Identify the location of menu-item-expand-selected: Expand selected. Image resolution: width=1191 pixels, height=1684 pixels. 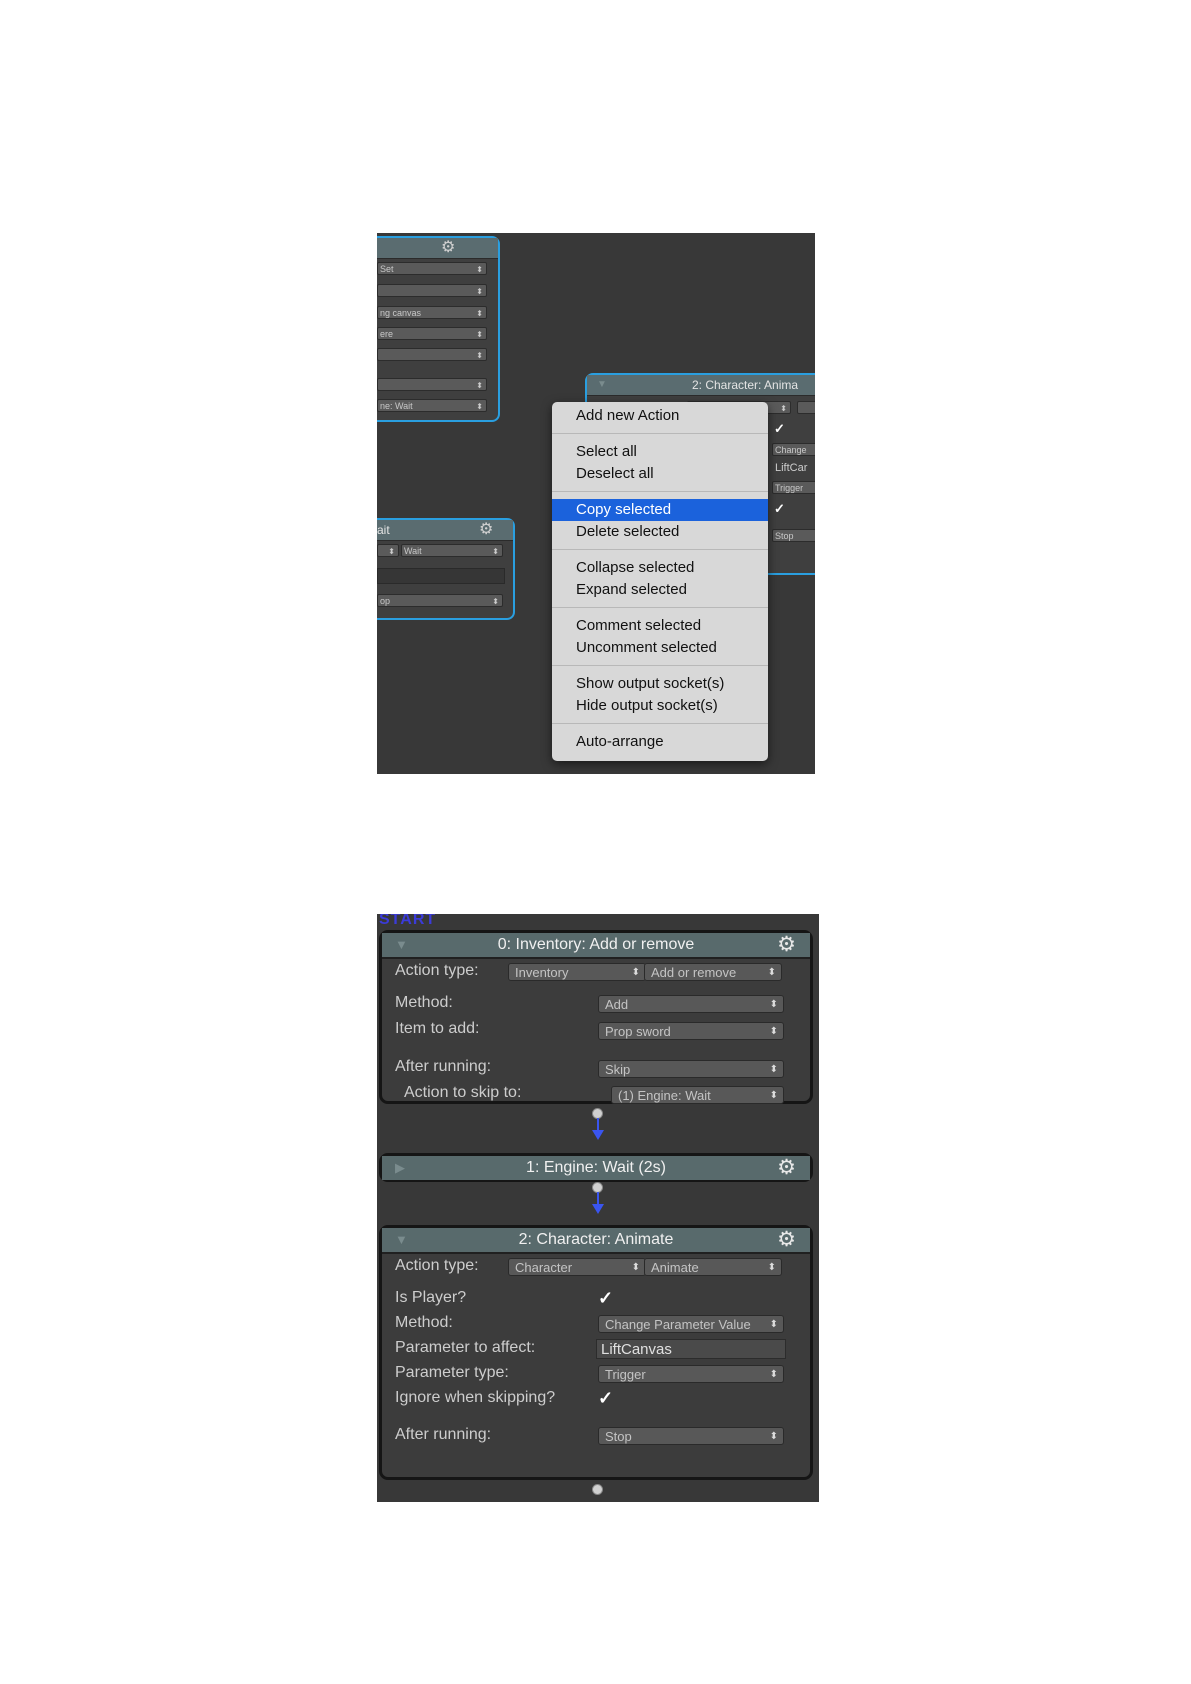
(660, 590).